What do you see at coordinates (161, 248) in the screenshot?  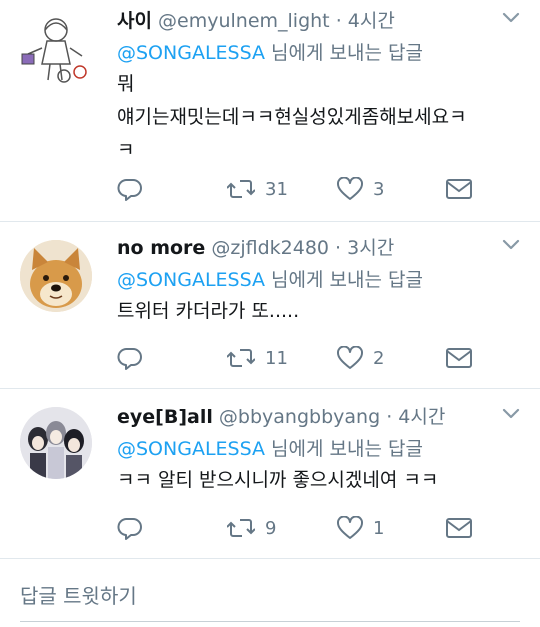 I see `display-name: no more` at bounding box center [161, 248].